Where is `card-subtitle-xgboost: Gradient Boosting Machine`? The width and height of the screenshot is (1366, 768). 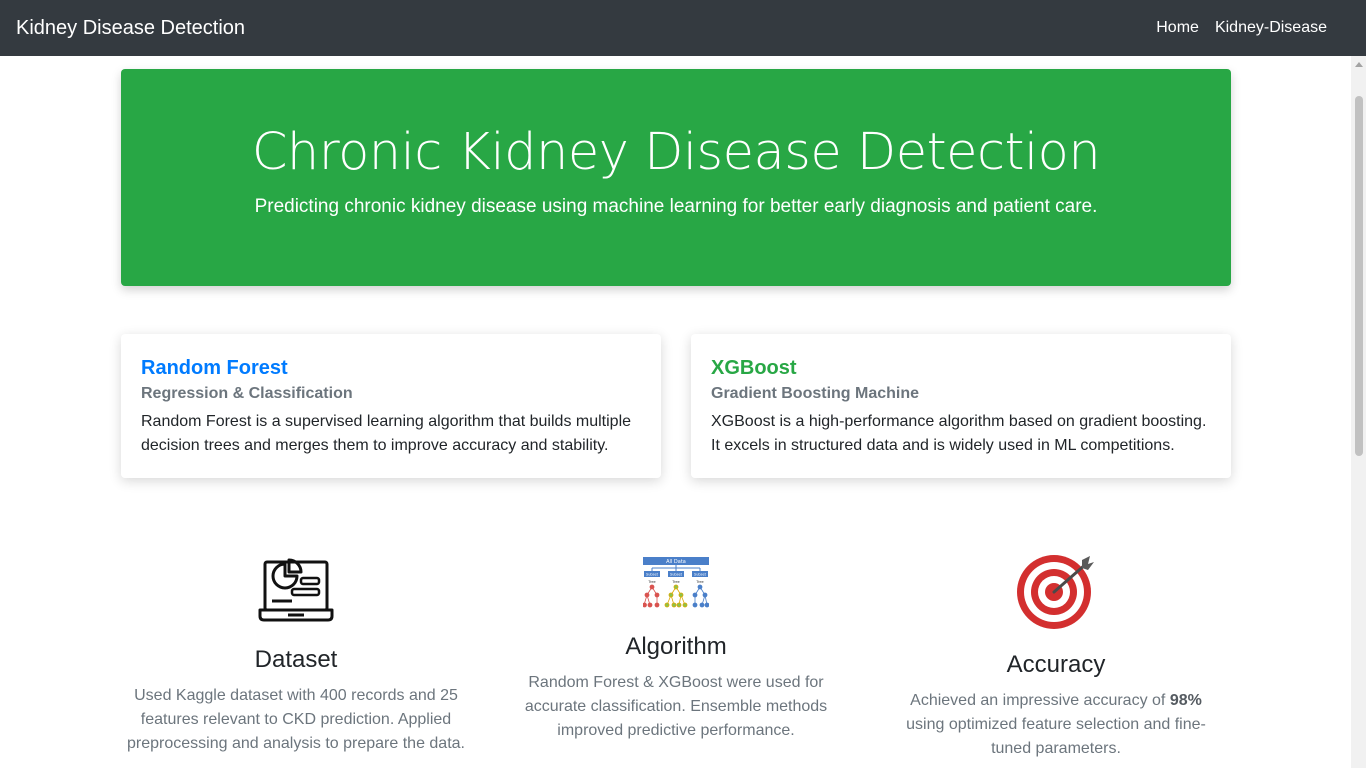
card-subtitle-xgboost: Gradient Boosting Machine is located at coordinates (815, 393).